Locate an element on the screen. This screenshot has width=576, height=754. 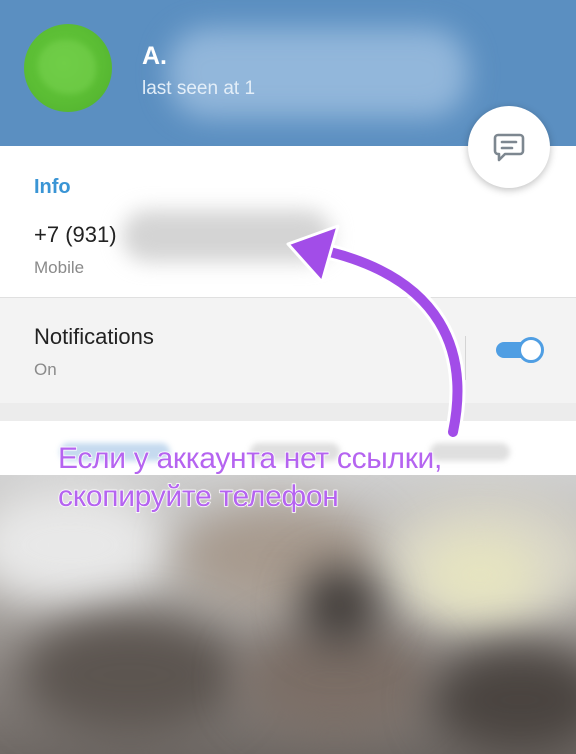
send-message-button is located at coordinates (509, 147).